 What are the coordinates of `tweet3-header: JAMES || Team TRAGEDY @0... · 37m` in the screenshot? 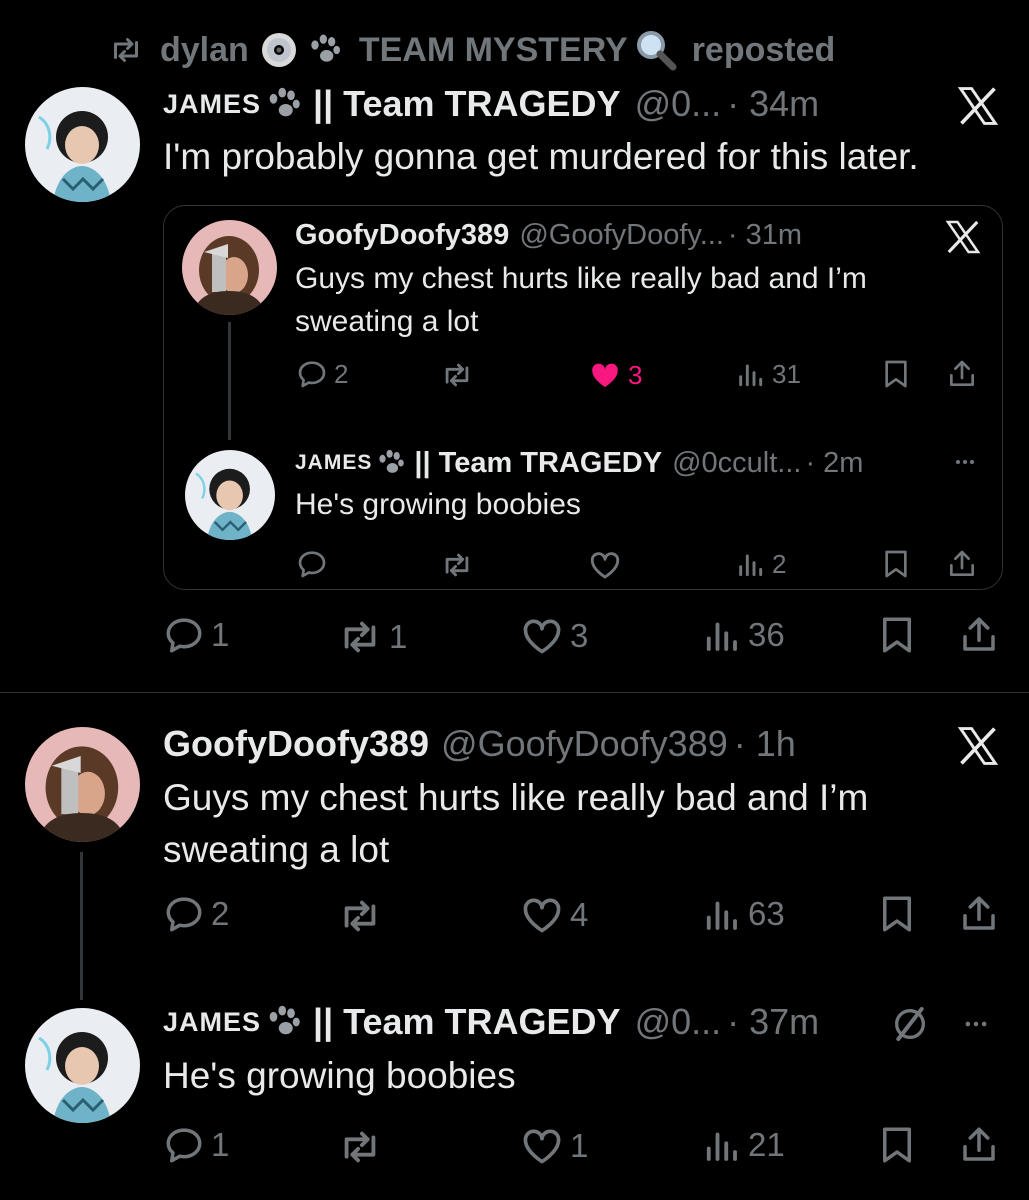 It's located at (491, 1022).